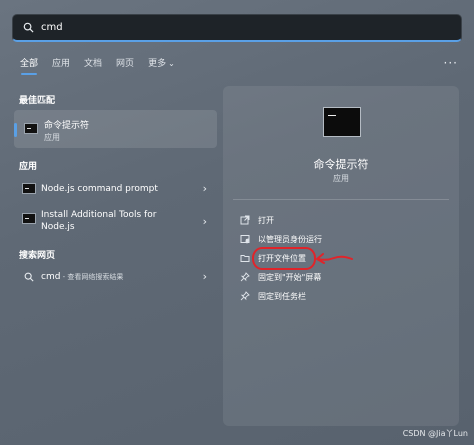 The width and height of the screenshot is (474, 445). Describe the element at coordinates (52, 27) in the screenshot. I see `search-input: cmd` at that location.